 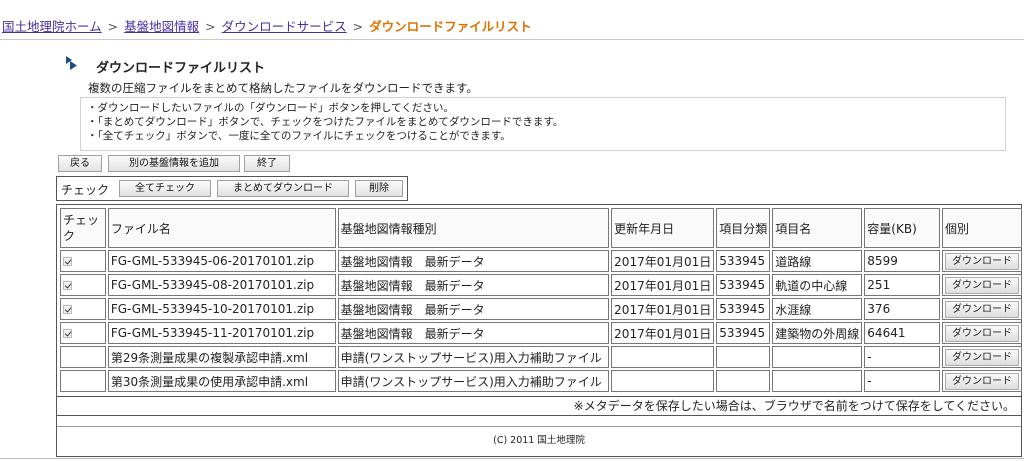 What do you see at coordinates (267, 163) in the screenshot?
I see `finish-button: 終了` at bounding box center [267, 163].